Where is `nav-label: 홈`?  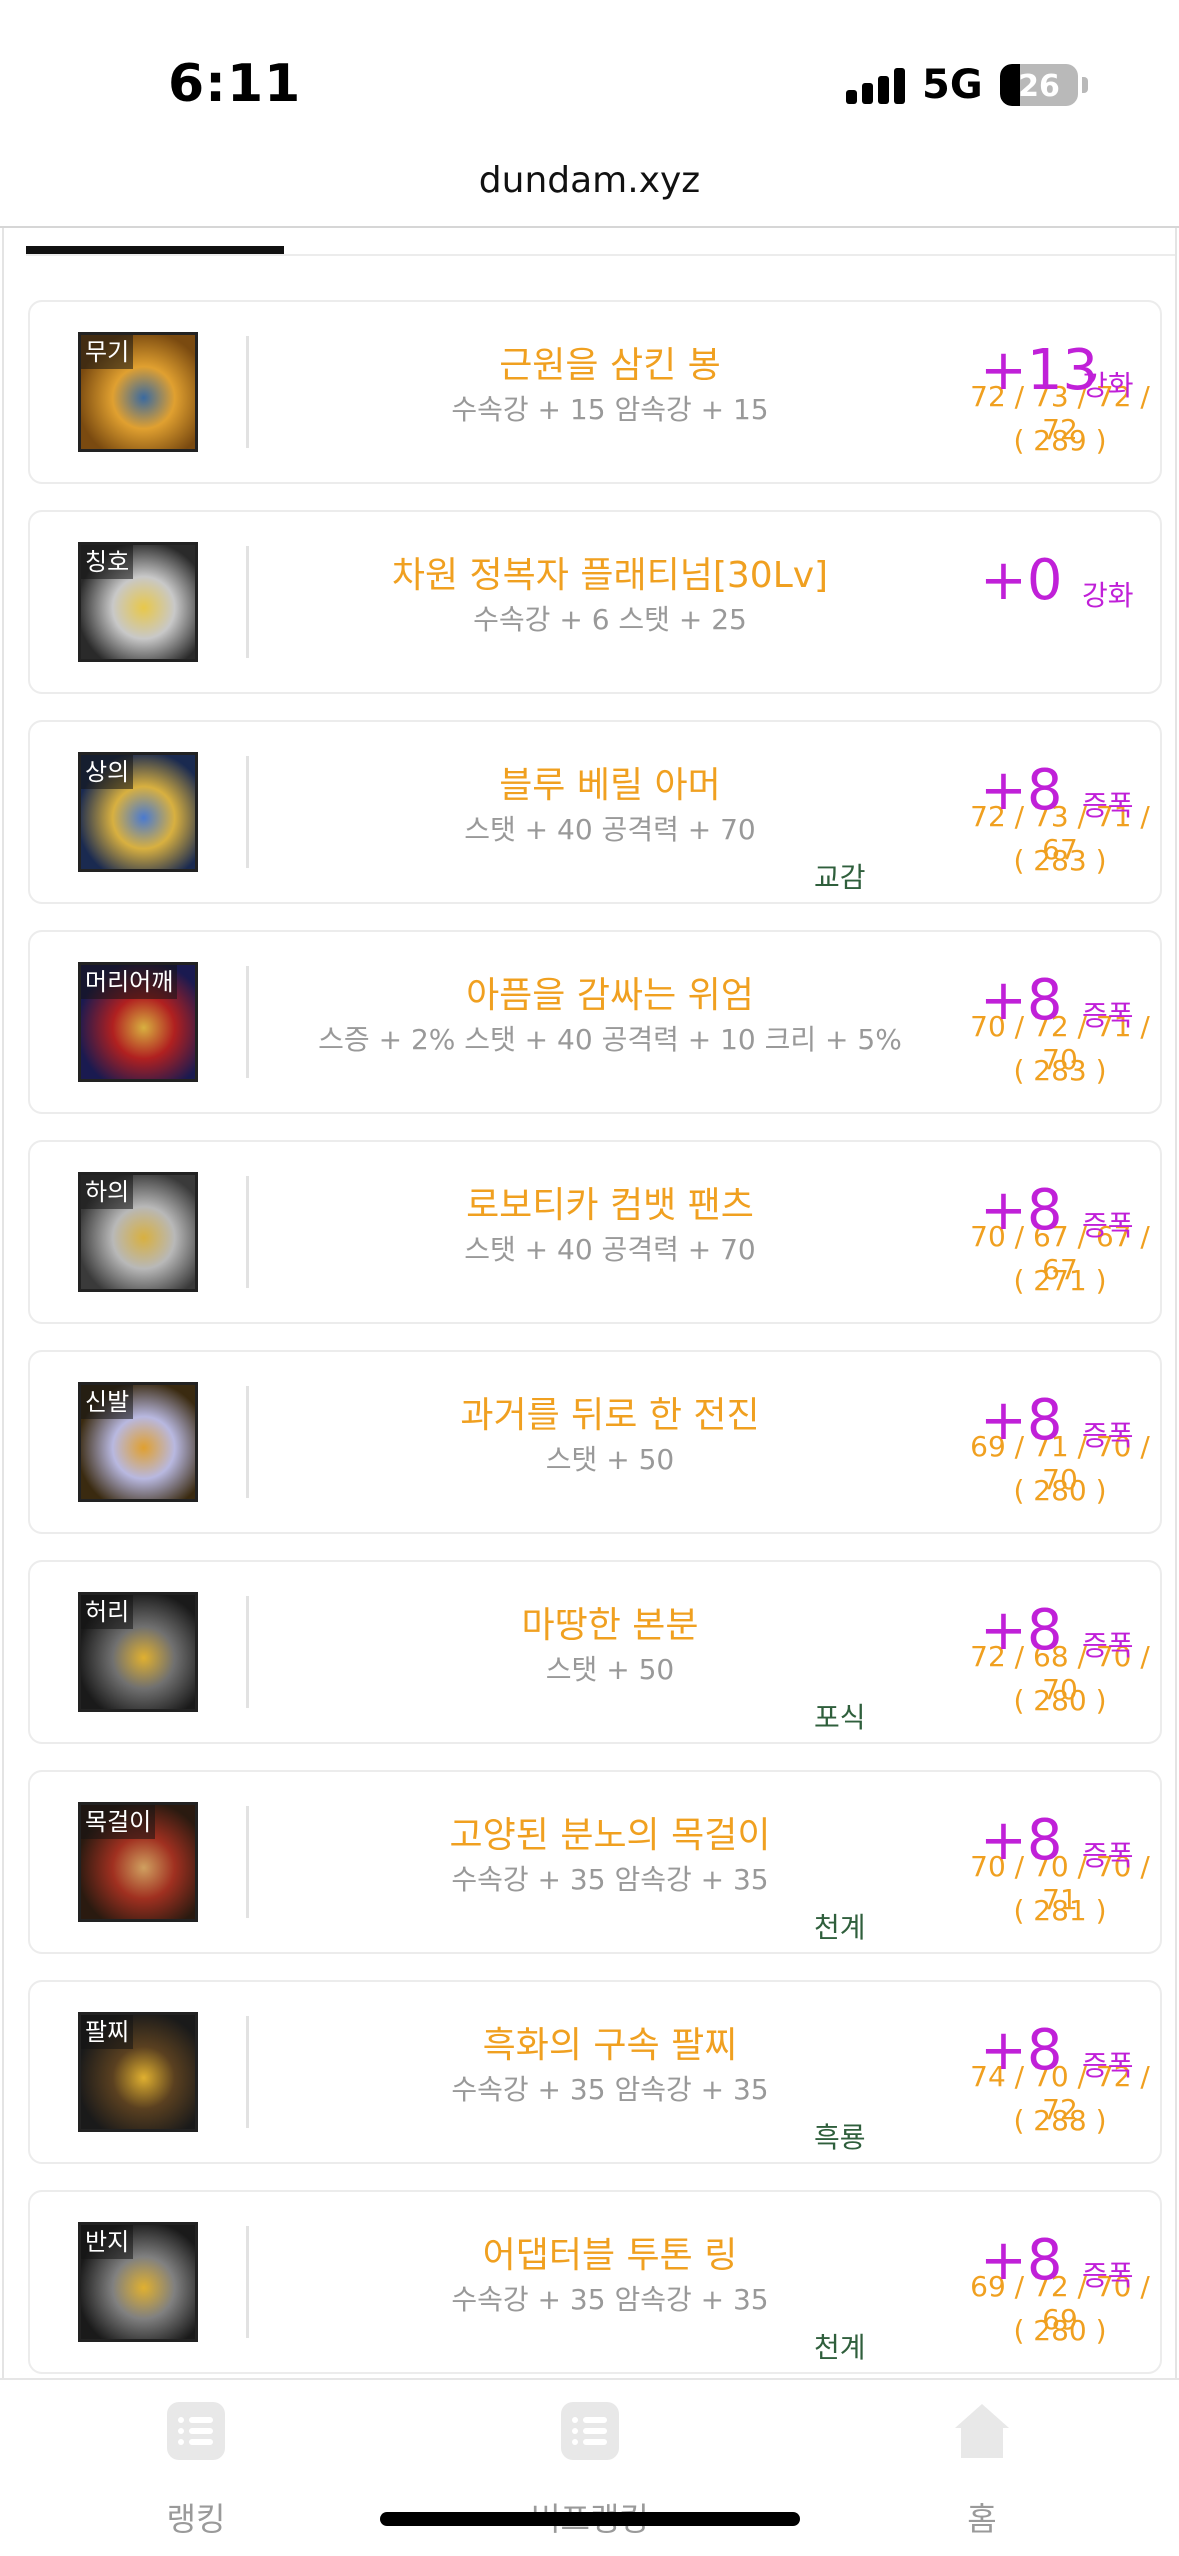 nav-label: 홈 is located at coordinates (982, 2519).